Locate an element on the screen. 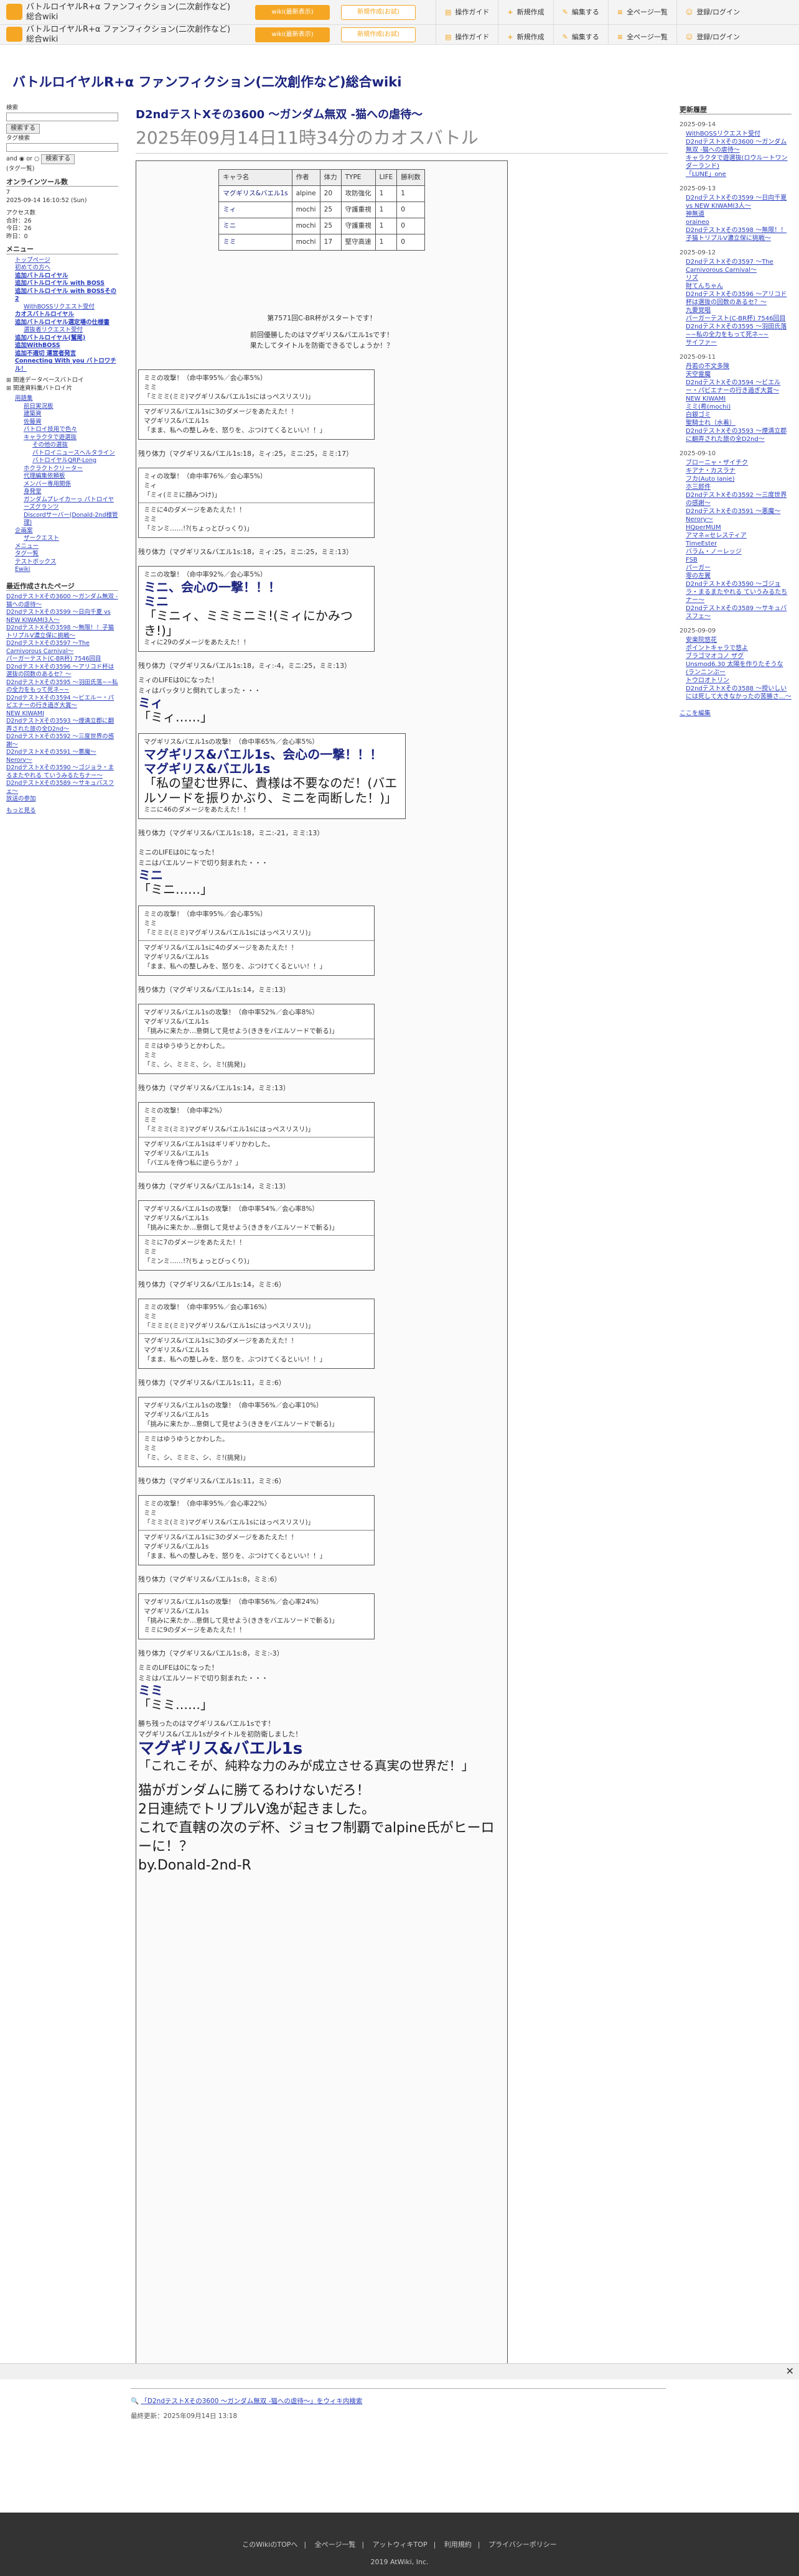 The height and width of the screenshot is (2576, 799). update-link: TimeEster is located at coordinates (736, 544).